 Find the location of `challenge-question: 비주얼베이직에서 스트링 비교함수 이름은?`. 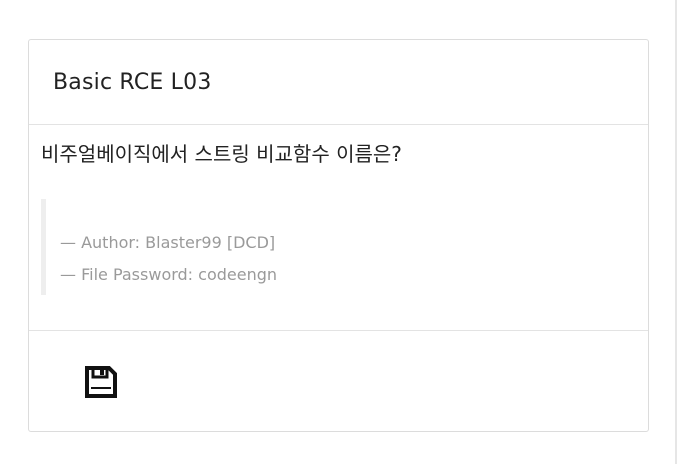

challenge-question: 비주얼베이직에서 스트링 비교함수 이름은? is located at coordinates (221, 154).